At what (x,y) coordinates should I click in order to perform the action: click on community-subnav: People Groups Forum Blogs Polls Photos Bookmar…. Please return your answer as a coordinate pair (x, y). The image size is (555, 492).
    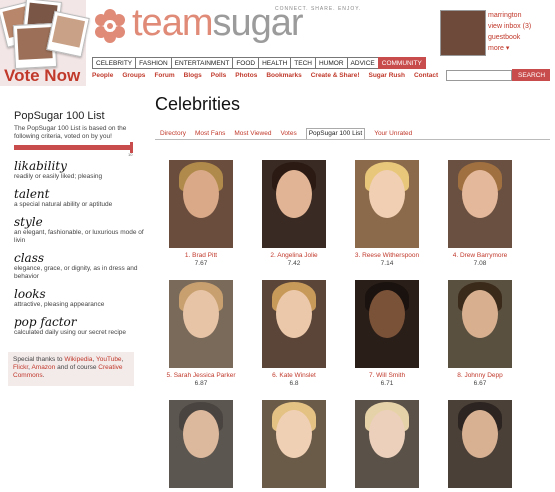
    Looking at the image, I should click on (269, 75).